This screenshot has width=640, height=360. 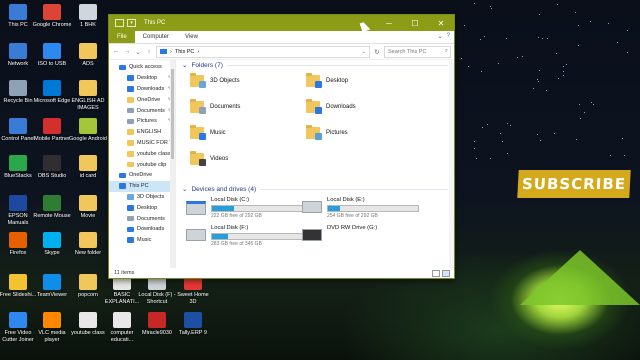 What do you see at coordinates (142, 240) in the screenshot?
I see `nav-item: Music` at bounding box center [142, 240].